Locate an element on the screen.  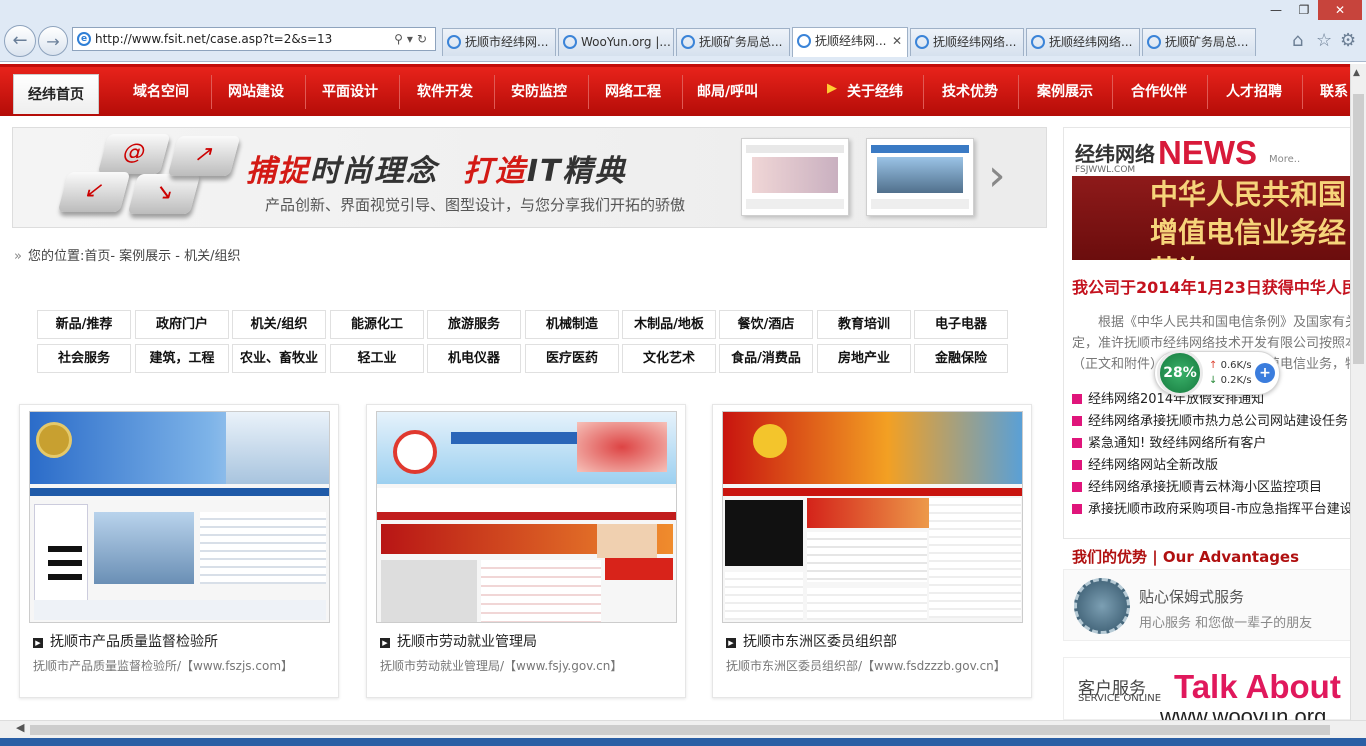
category-link: 社会服务 is located at coordinates (84, 358).